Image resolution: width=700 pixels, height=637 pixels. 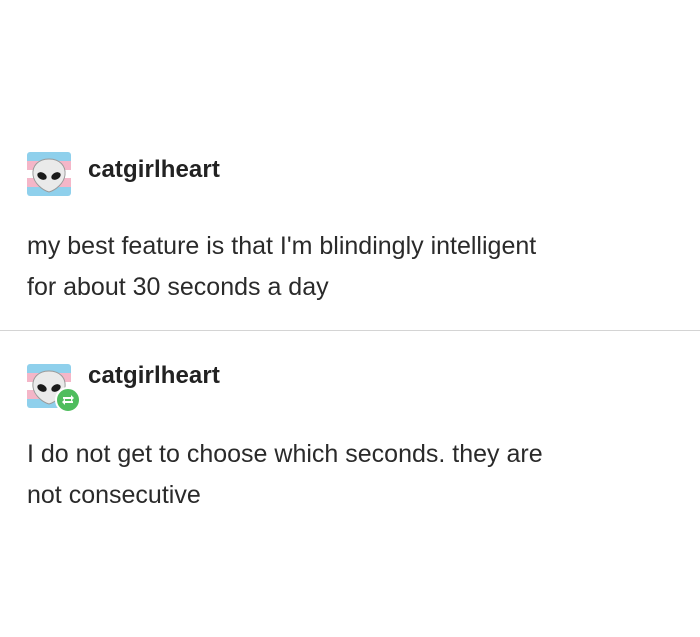 I want to click on reblog-icon, so click(x=68, y=400).